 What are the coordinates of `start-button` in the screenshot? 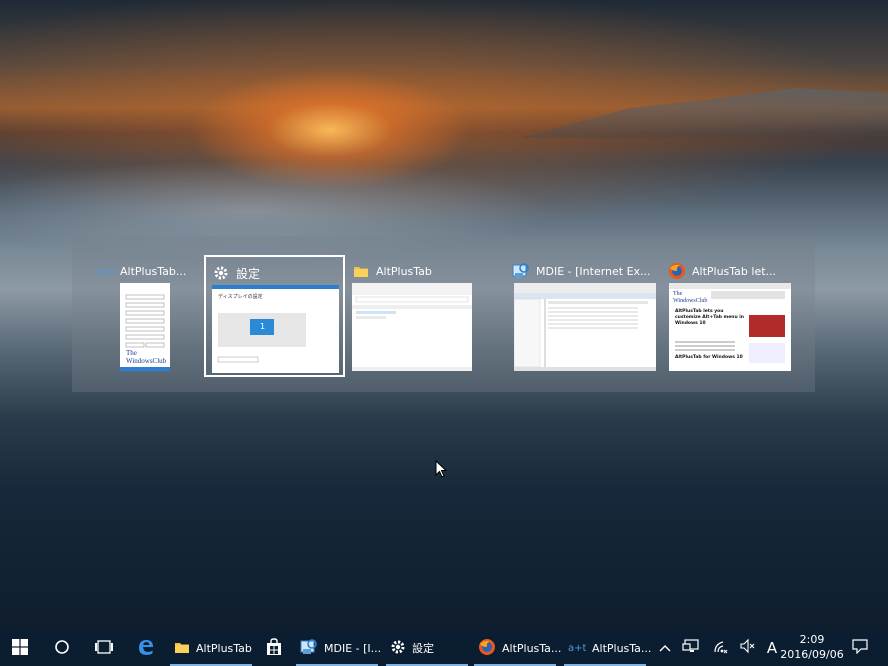 It's located at (20, 648).